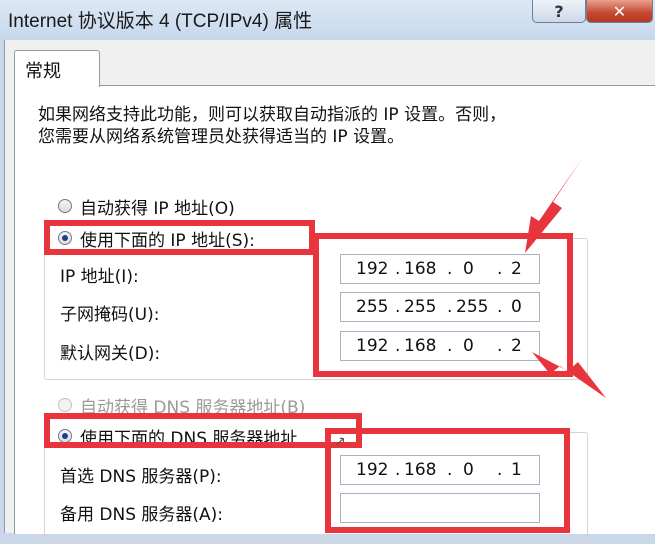 The height and width of the screenshot is (544, 655). Describe the element at coordinates (554, 205) in the screenshot. I see `annotation-arrow-upper` at that location.